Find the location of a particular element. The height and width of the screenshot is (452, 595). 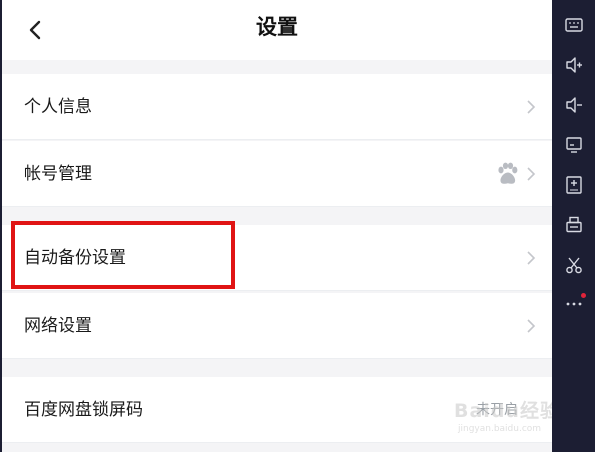

highlight-box is located at coordinates (123, 255).